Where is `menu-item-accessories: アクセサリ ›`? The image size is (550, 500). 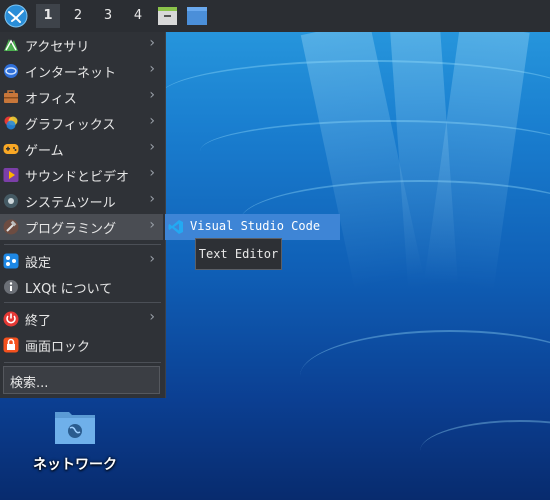 menu-item-accessories: アクセサリ › is located at coordinates (81, 45).